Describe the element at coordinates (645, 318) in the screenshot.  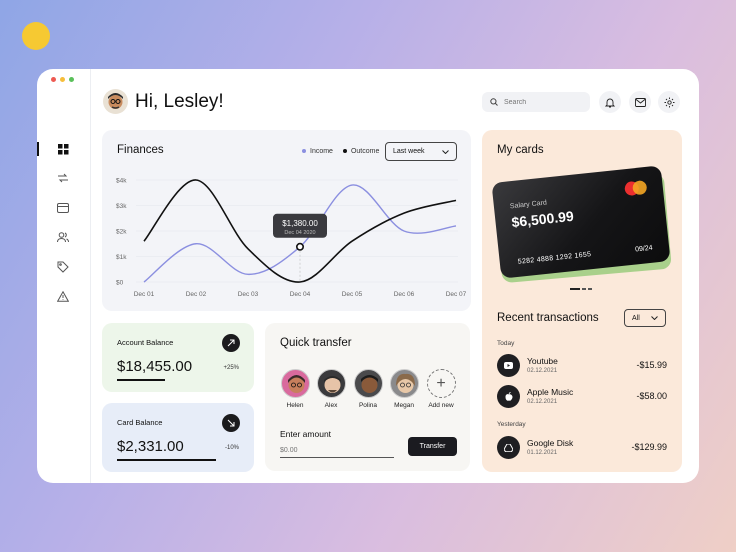
I see `transactions-filter: All` at that location.